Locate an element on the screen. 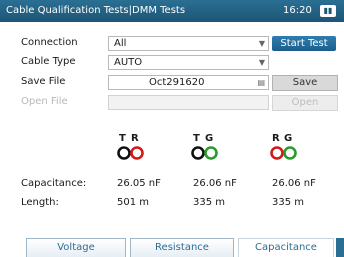 Image resolution: width=344 pixels, height=257 pixels. pair-label-a: R is located at coordinates (276, 138).